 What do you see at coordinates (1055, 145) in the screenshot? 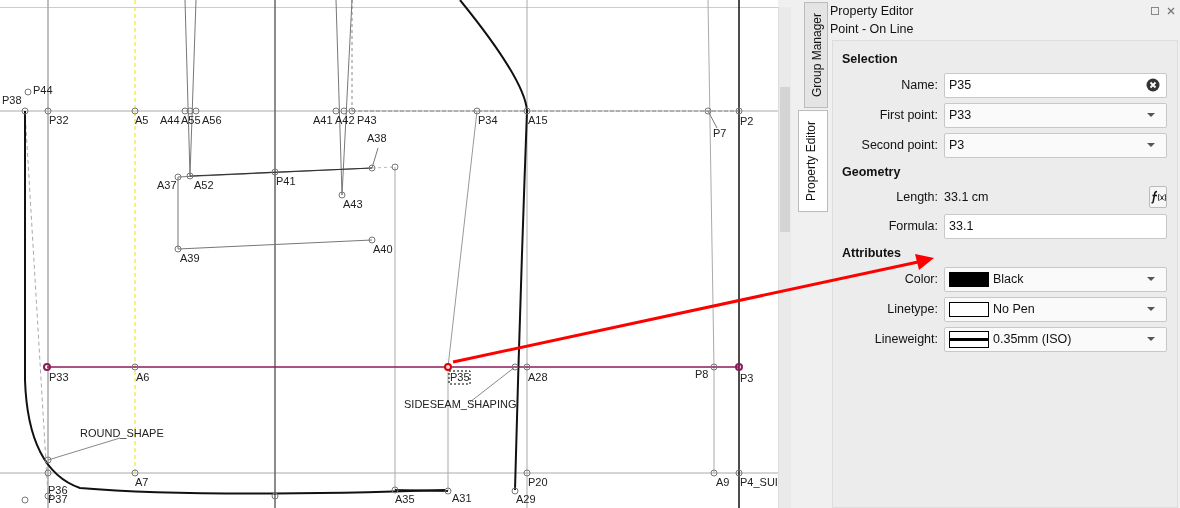
I see `dropdown: P3` at bounding box center [1055, 145].